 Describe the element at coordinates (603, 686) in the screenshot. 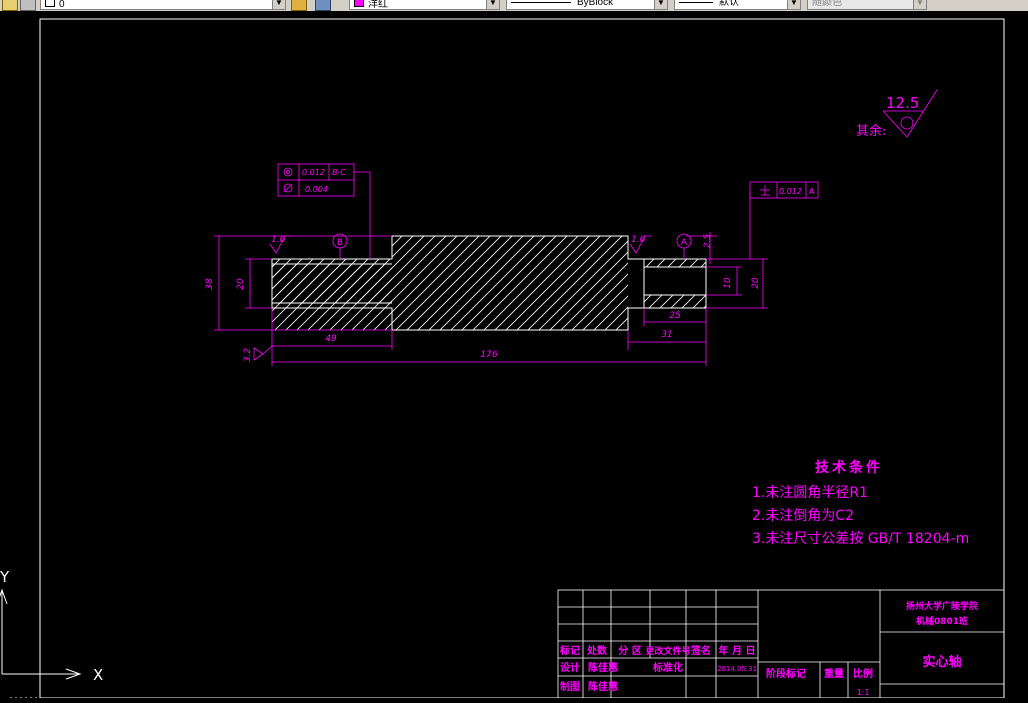

I see `draw-name: 陈佳惠` at that location.